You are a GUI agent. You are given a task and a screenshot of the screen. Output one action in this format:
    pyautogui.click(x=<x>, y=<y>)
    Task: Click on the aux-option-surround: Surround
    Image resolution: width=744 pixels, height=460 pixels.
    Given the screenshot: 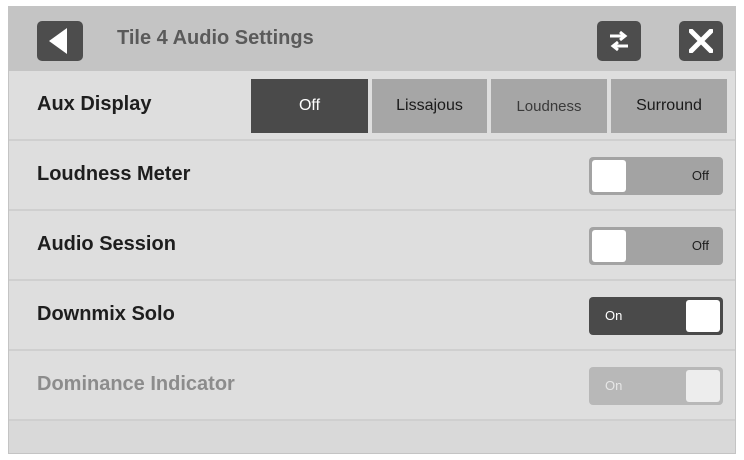 What is the action you would take?
    pyautogui.click(x=669, y=106)
    